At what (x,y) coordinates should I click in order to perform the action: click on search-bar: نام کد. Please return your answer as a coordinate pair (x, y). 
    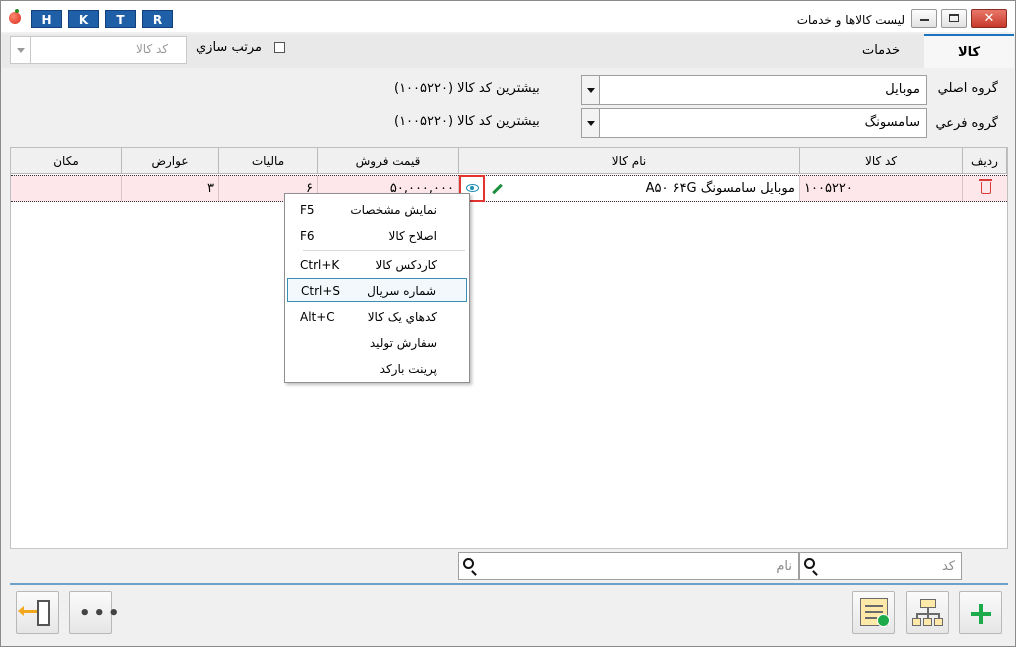
    Looking at the image, I should click on (509, 565).